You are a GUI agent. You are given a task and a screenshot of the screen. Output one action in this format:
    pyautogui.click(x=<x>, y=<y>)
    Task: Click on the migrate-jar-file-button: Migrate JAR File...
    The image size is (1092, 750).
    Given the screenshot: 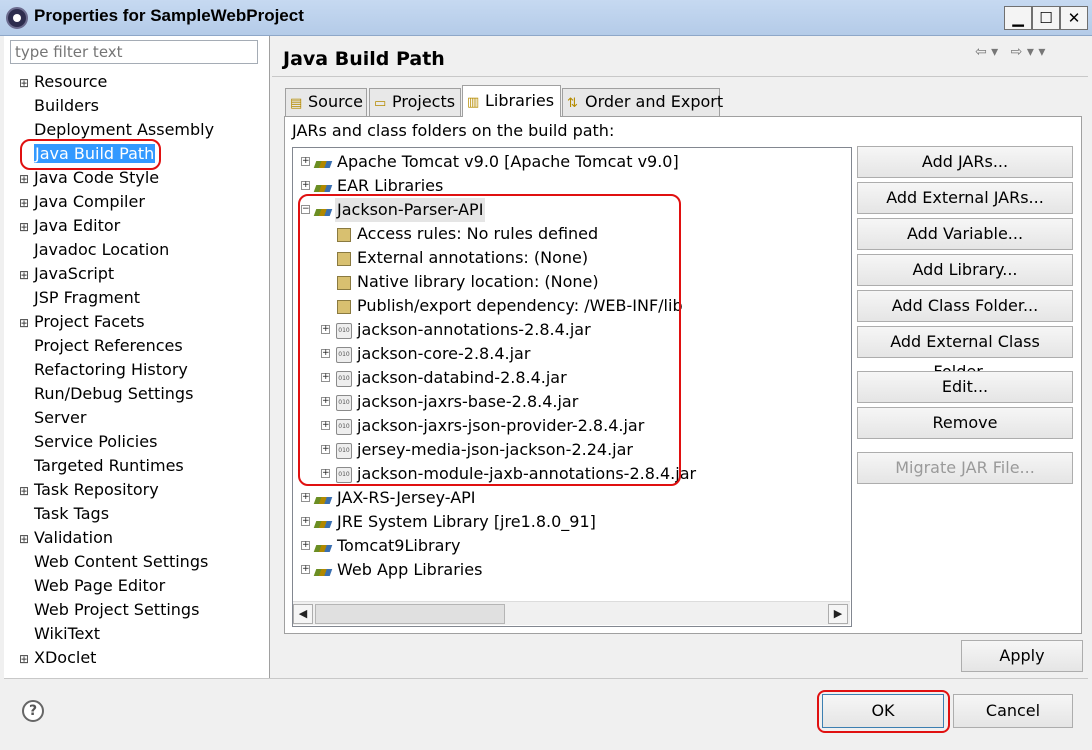 What is the action you would take?
    pyautogui.click(x=965, y=468)
    